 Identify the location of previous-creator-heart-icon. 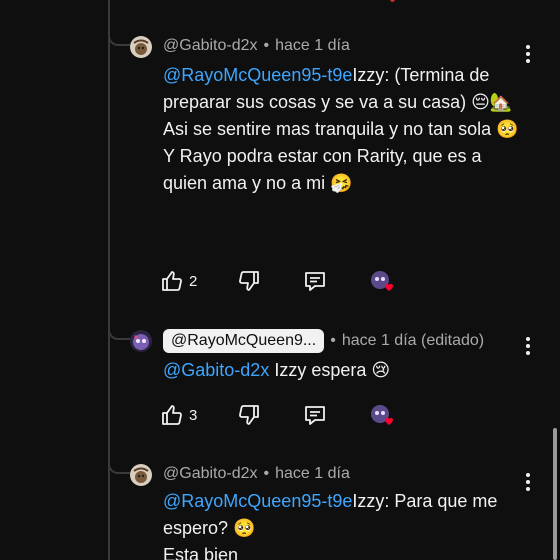
(392, 1).